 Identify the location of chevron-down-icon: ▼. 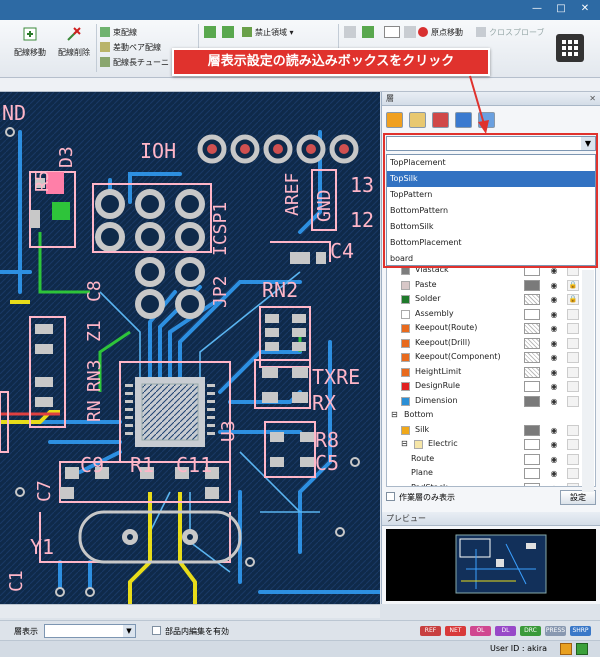
(129, 631).